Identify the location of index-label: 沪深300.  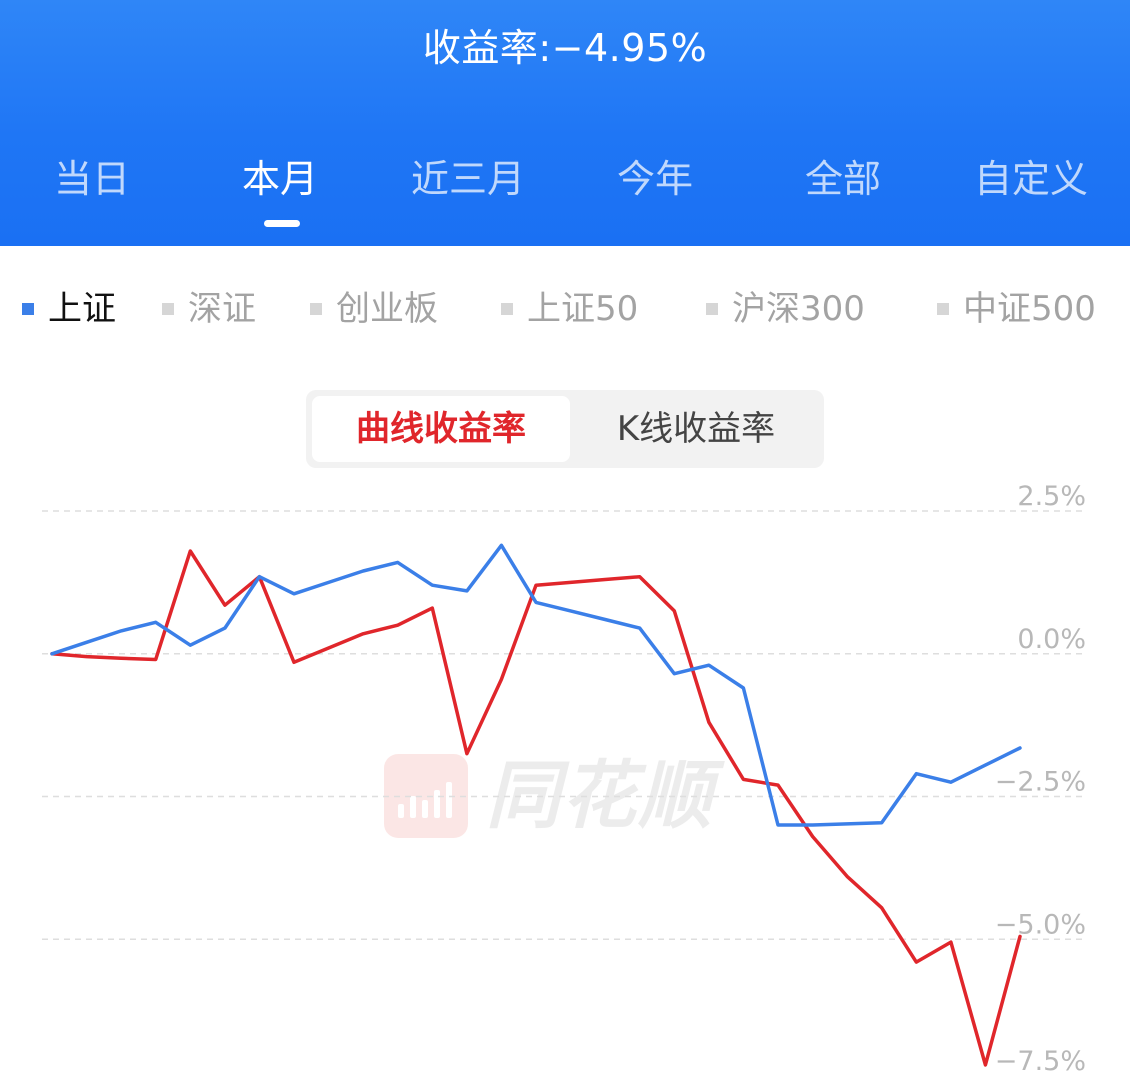
(798, 309).